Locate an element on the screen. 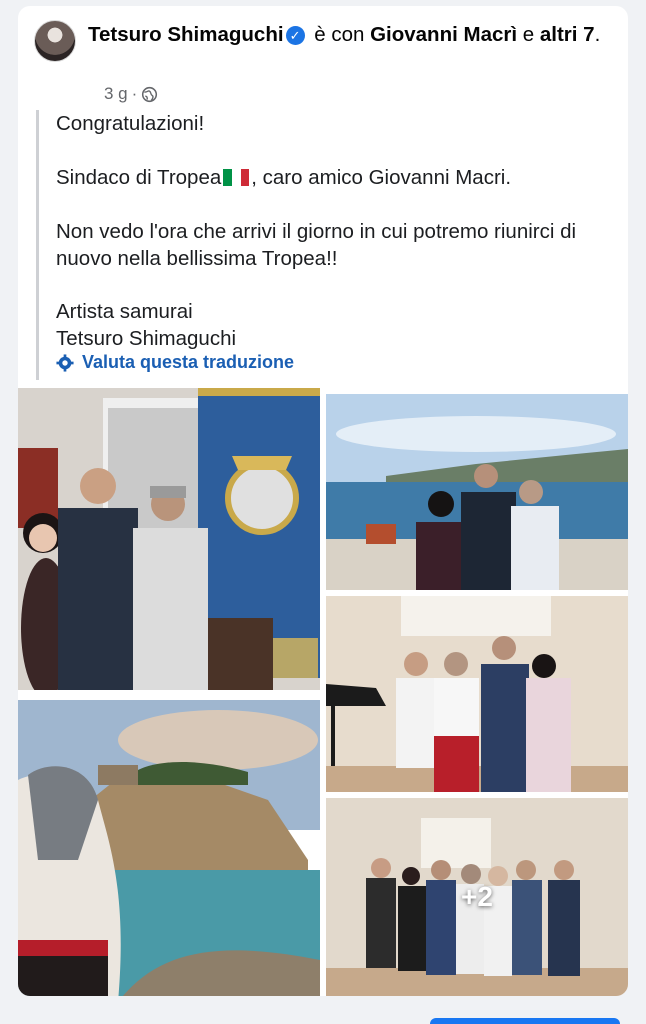  verified-badge-icon: ✓ is located at coordinates (295, 35).